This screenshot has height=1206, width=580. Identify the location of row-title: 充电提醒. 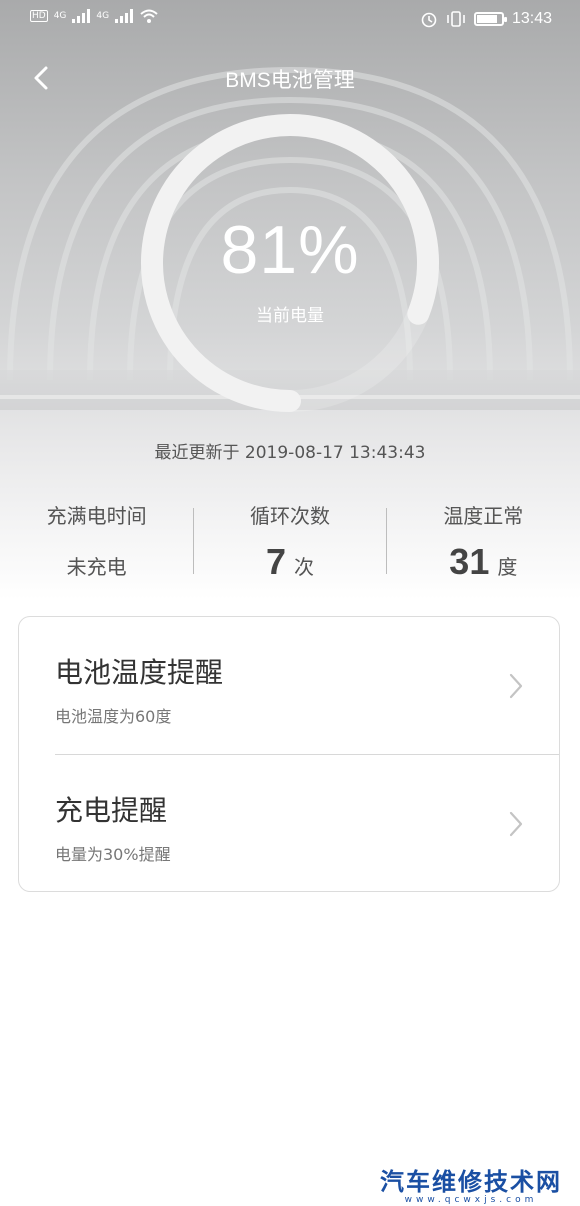
(111, 810).